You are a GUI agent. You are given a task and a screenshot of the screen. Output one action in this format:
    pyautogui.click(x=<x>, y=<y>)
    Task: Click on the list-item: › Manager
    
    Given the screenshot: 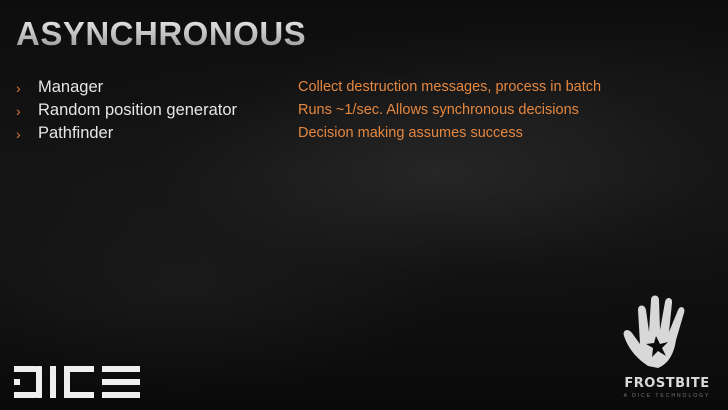 What is the action you would take?
    pyautogui.click(x=126, y=87)
    